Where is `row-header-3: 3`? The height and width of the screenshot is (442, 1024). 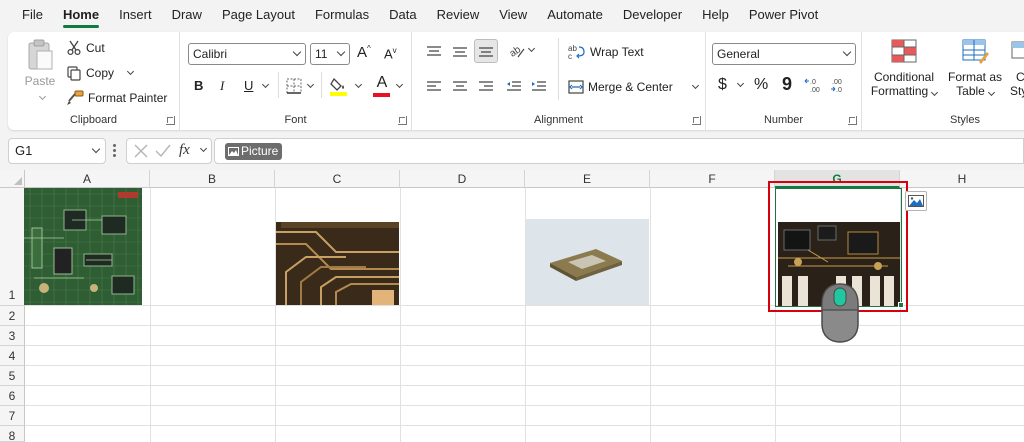
row-header-3: 3 is located at coordinates (12, 336).